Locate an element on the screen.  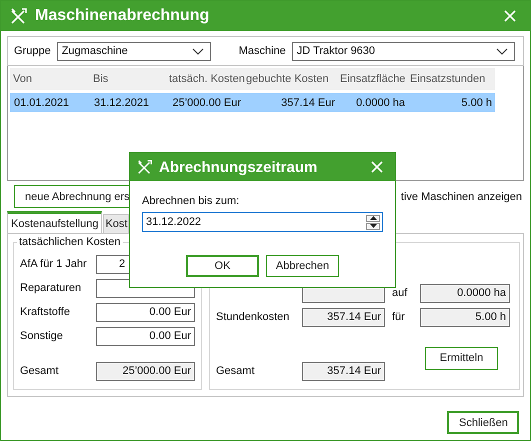
field-label: AfA für 1 Jahr is located at coordinates (54, 264).